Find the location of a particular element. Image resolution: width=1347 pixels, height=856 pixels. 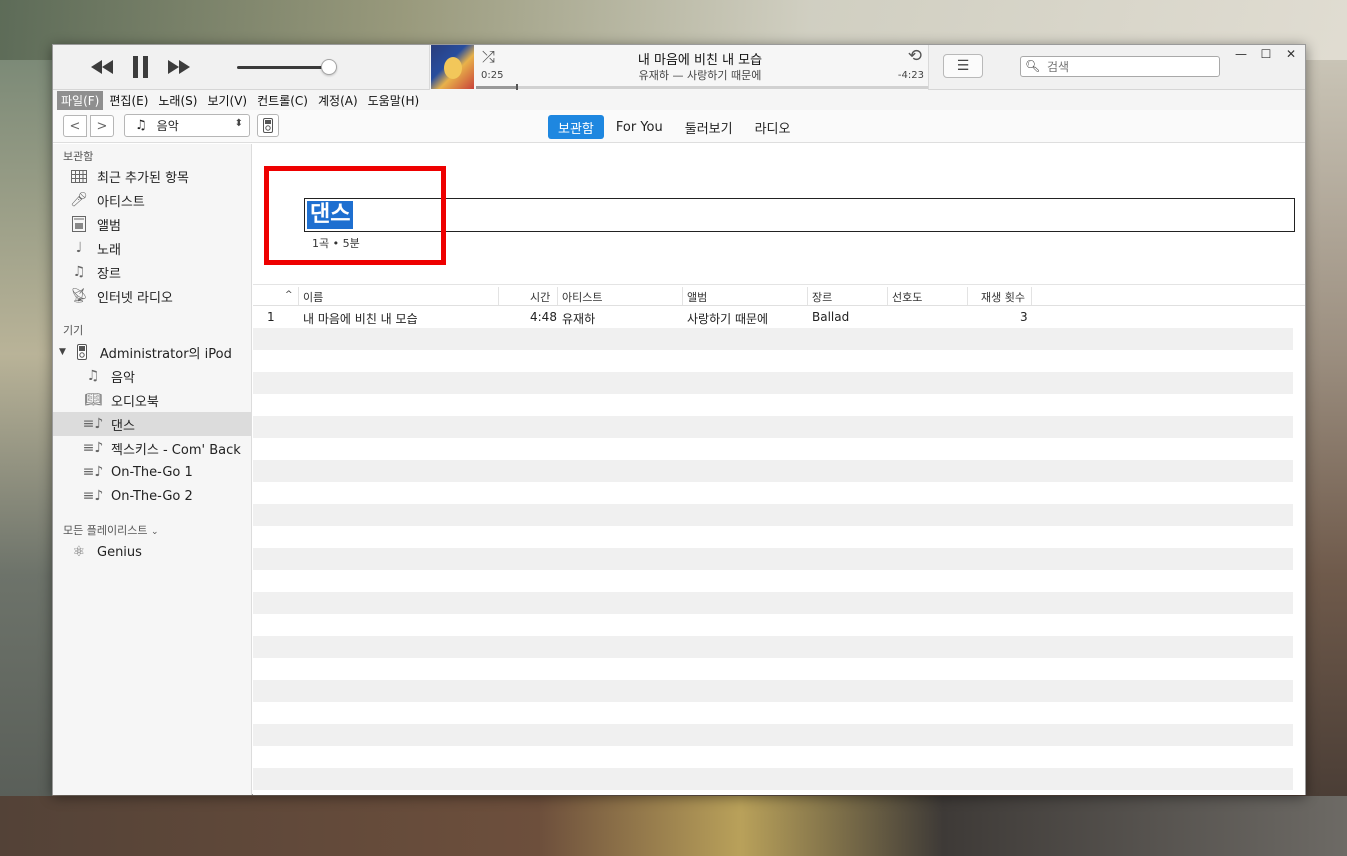

column-header-genre: 장르 is located at coordinates (822, 297).